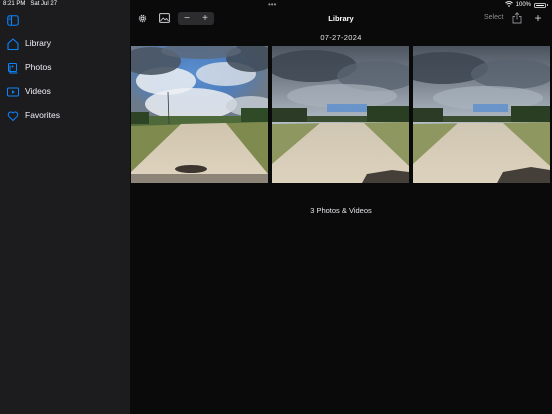  Describe the element at coordinates (38, 91) in the screenshot. I see `sidebar-item-label: Videos` at that location.